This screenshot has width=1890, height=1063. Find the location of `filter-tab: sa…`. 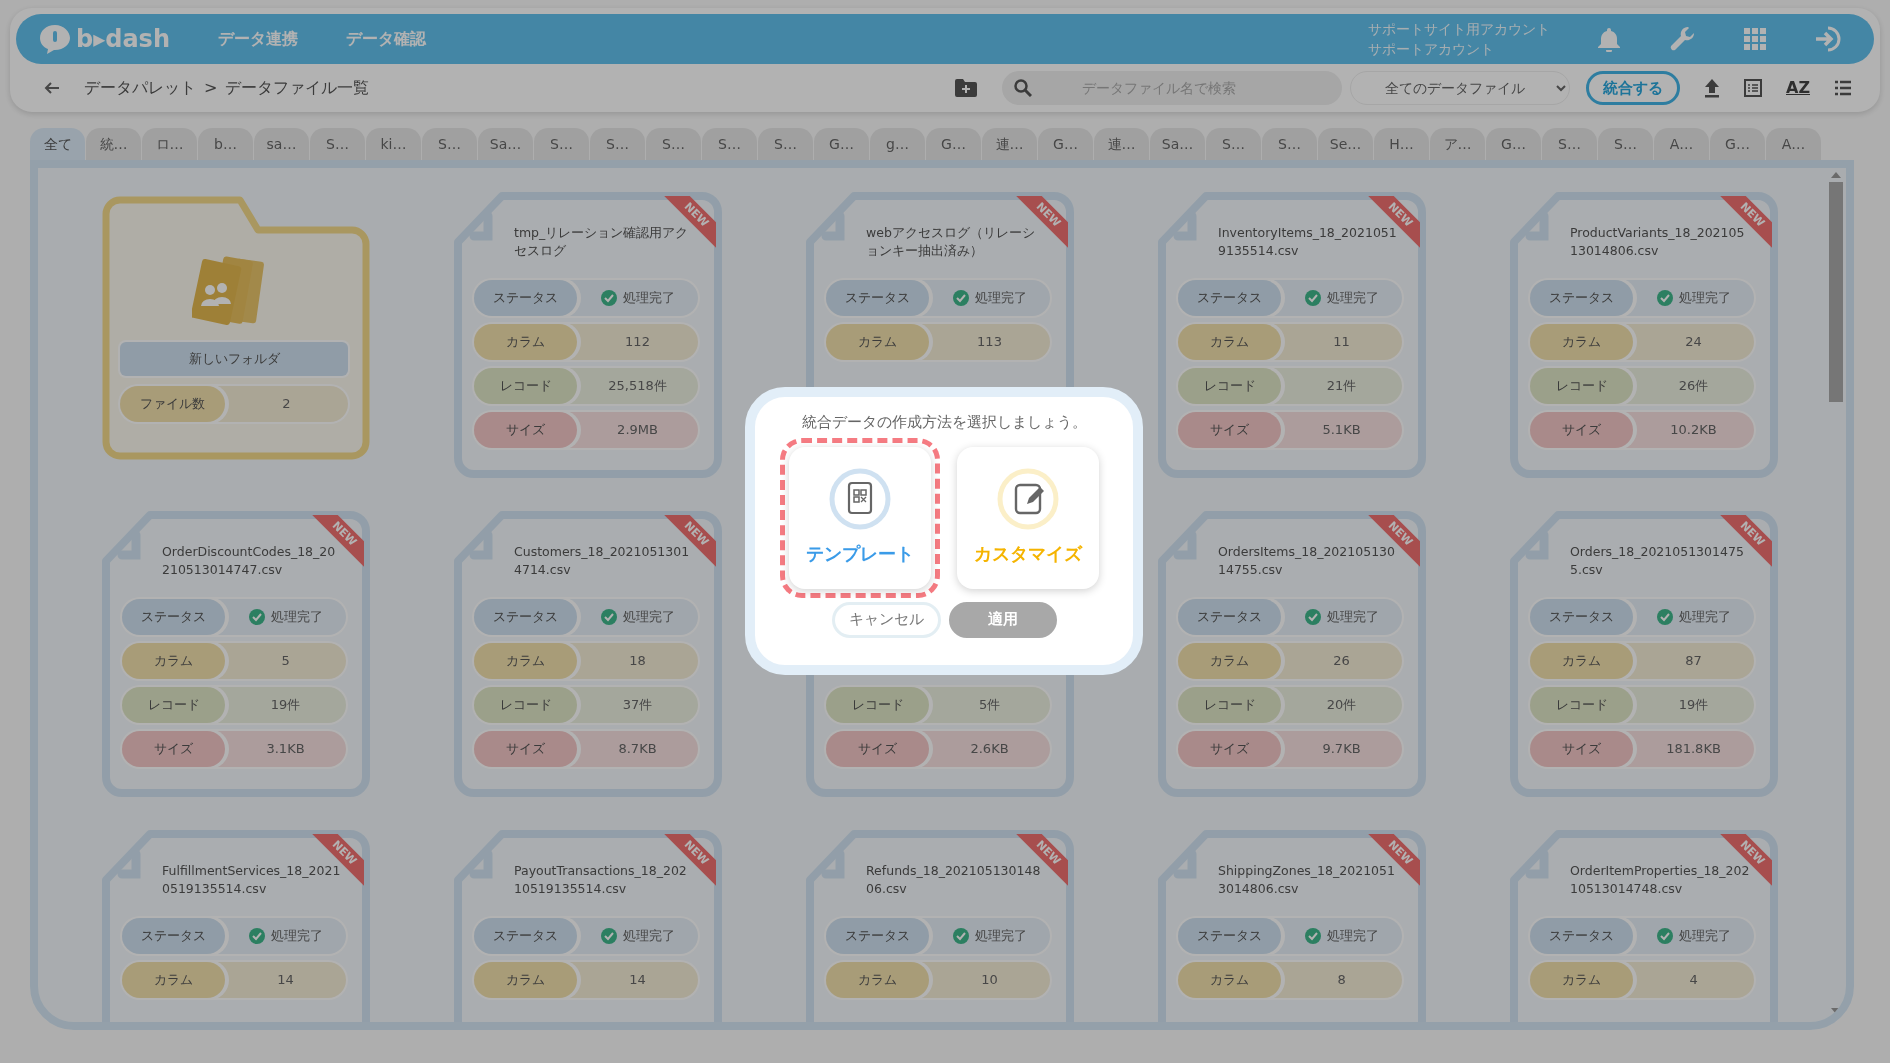

filter-tab: sa… is located at coordinates (281, 144).